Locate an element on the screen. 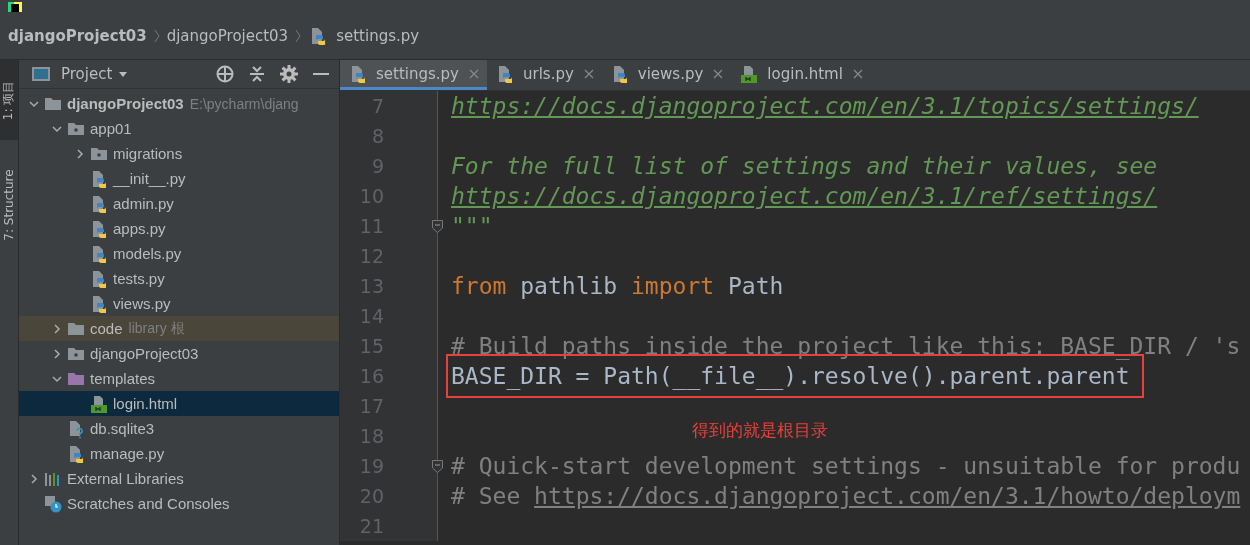 This screenshot has height=545, width=1250. editor-tab: views.py is located at coordinates (666, 75).